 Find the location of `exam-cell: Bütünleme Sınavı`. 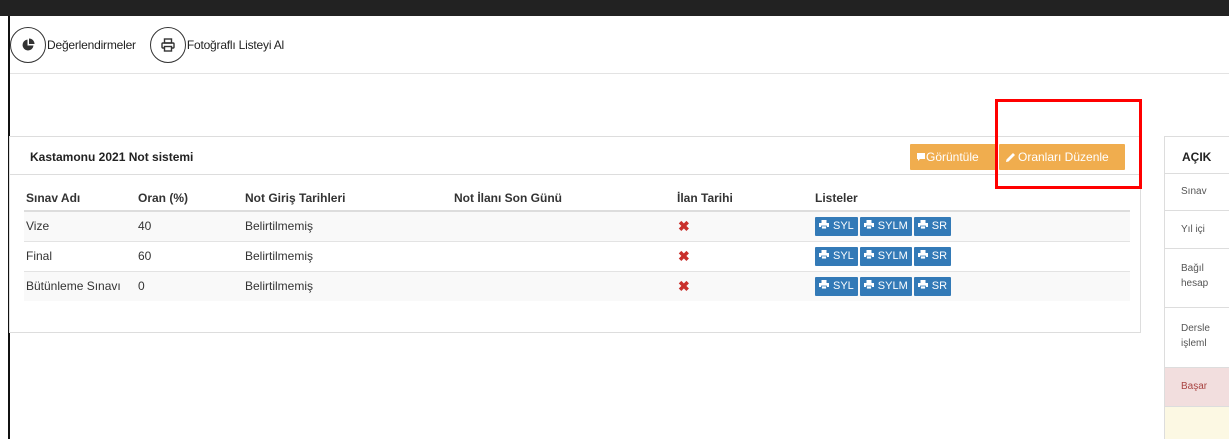

exam-cell: Bütünleme Sınavı is located at coordinates (80, 285).